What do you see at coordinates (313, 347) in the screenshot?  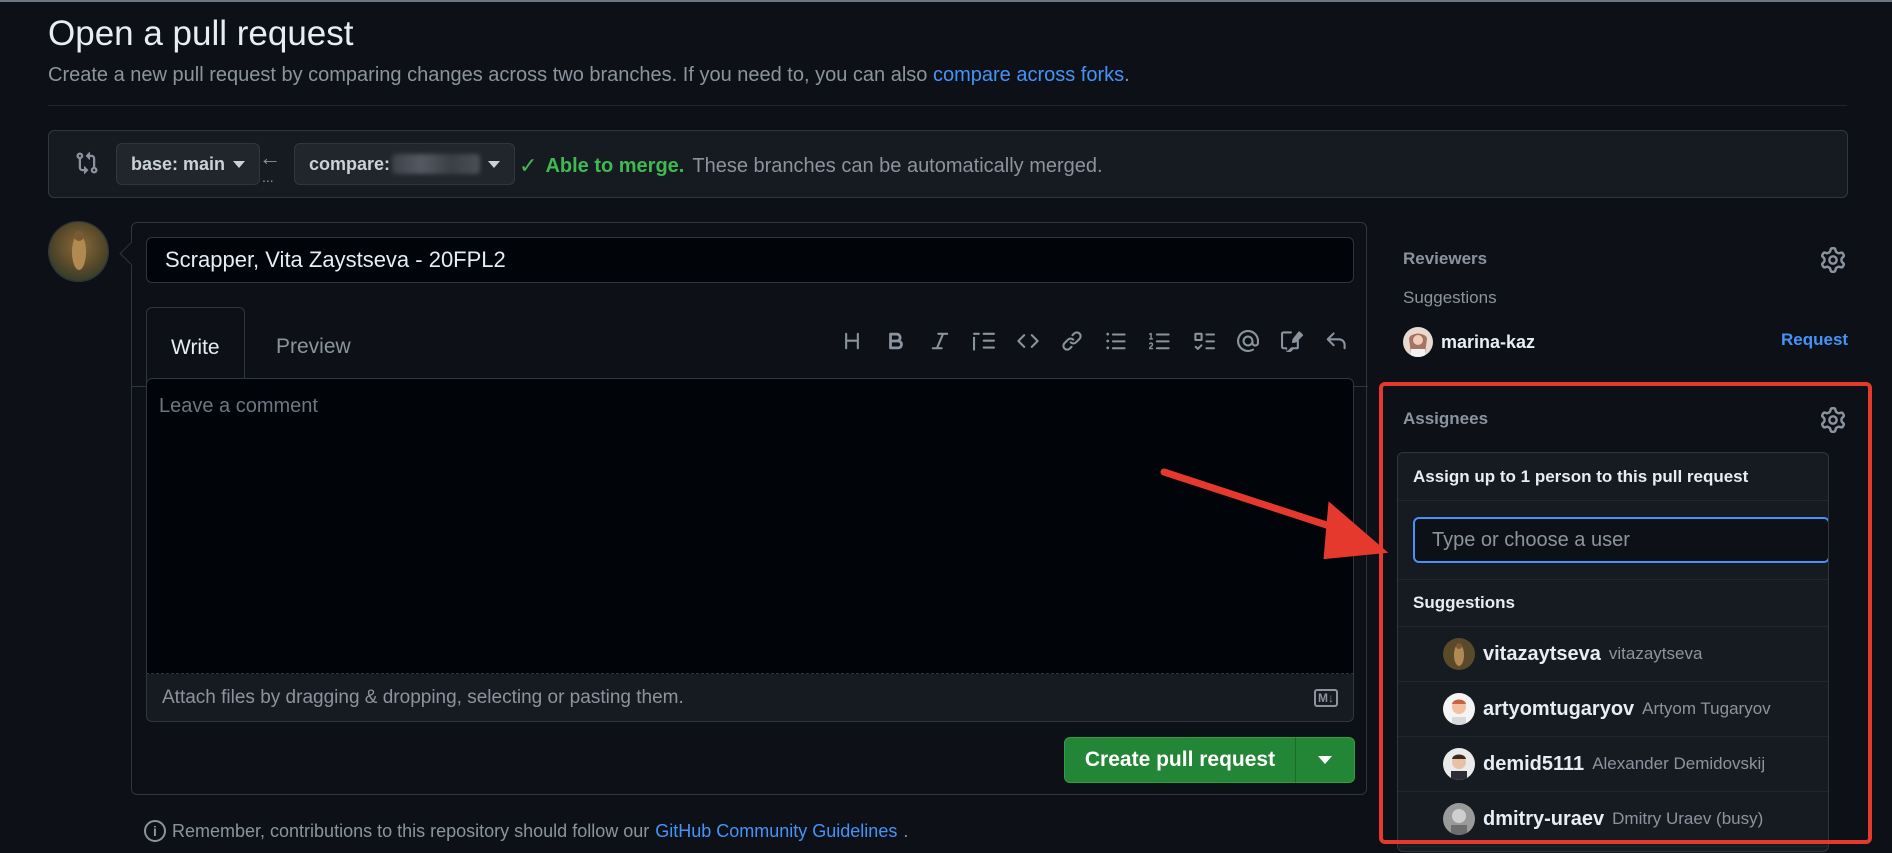 I see `tab-preview: Preview` at bounding box center [313, 347].